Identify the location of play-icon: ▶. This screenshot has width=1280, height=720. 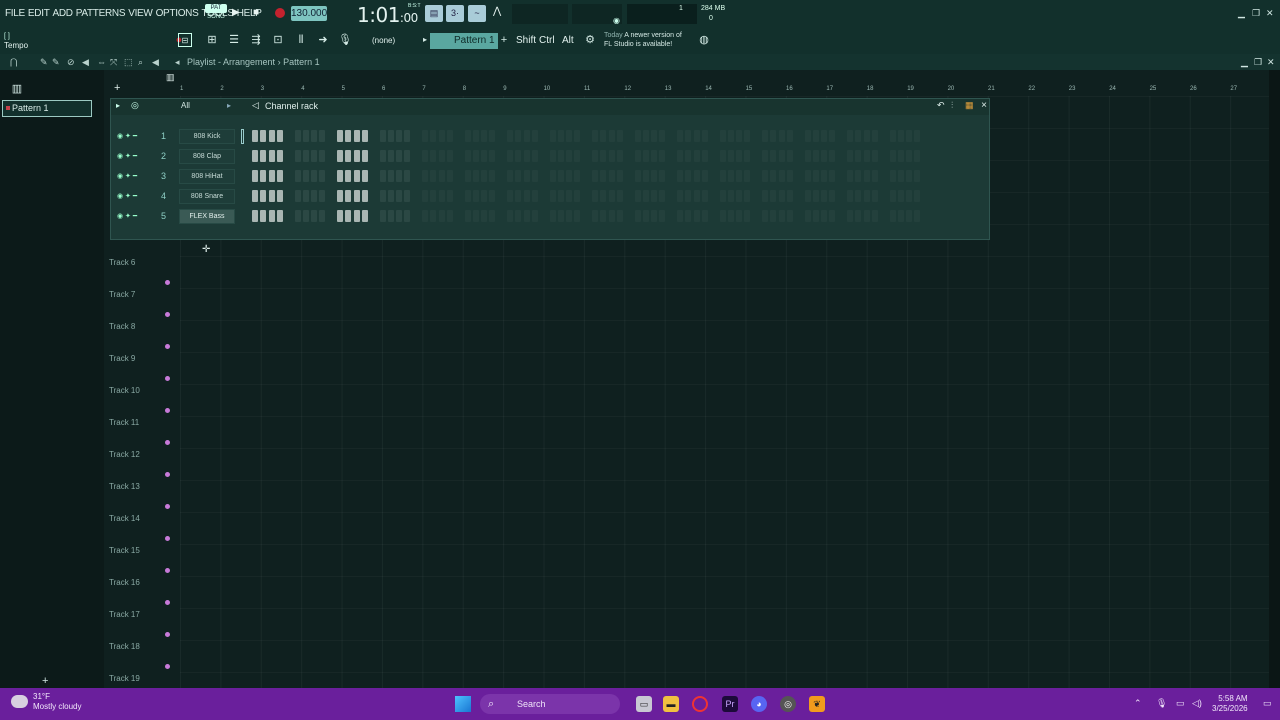
(236, 12).